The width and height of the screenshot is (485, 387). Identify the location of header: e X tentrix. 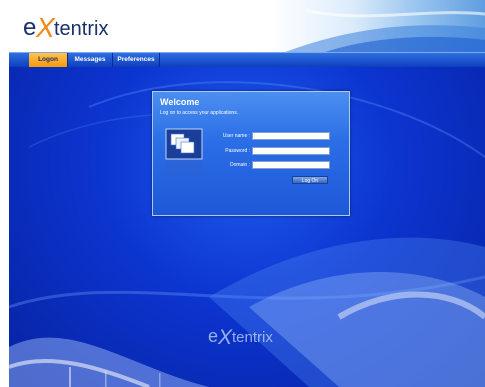
(247, 26).